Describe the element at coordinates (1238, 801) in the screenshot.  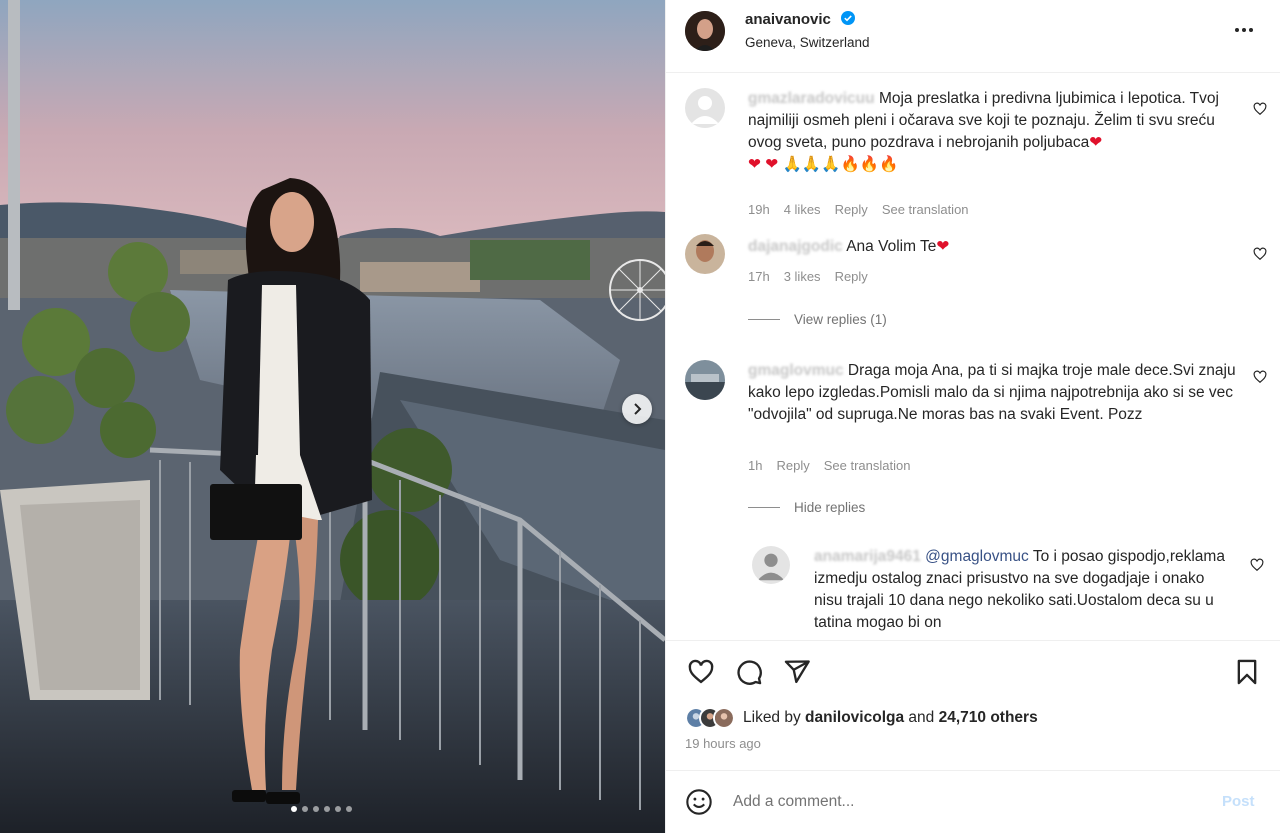
I see `post-comment-button: Post` at that location.